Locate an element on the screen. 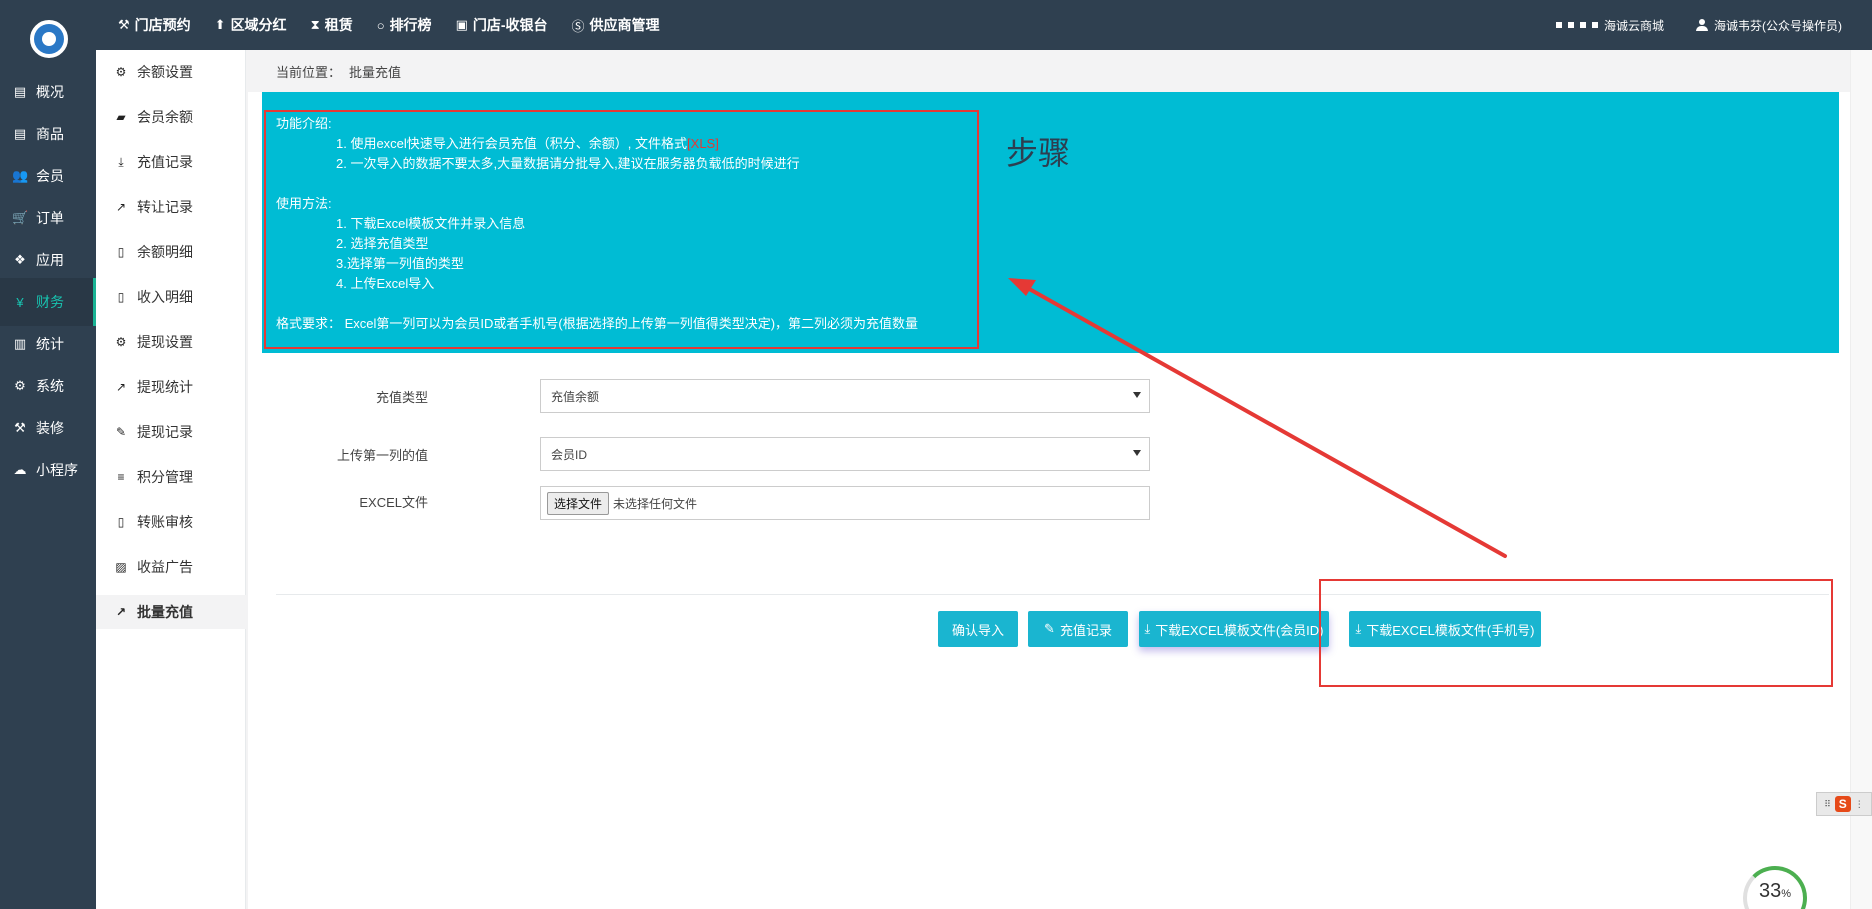  sidebar-item: ▥ 统计 is located at coordinates (48, 344).